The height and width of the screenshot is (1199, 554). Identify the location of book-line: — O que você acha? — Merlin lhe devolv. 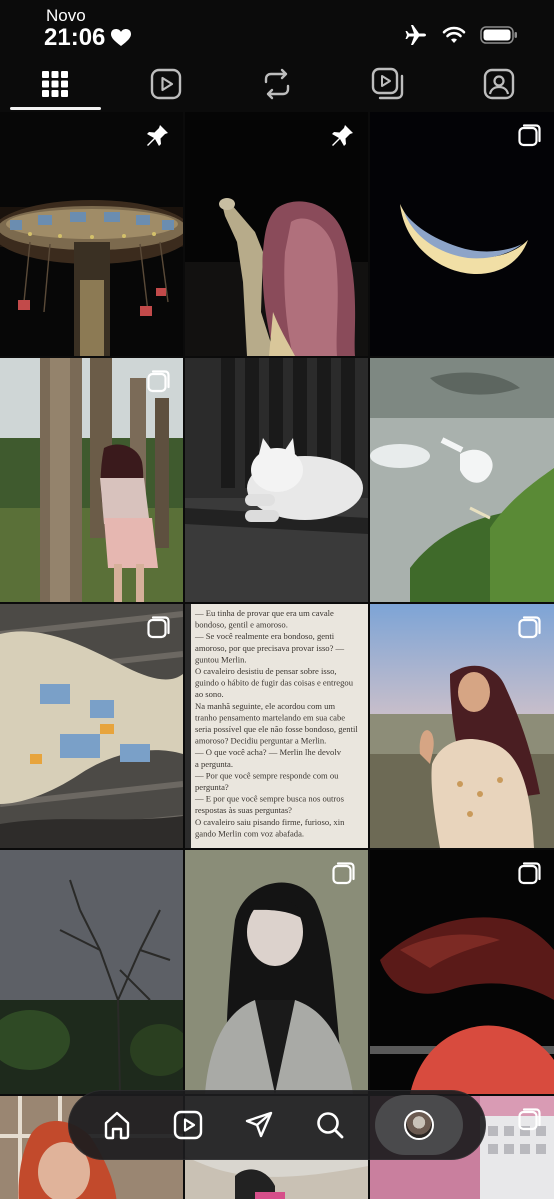
(268, 752).